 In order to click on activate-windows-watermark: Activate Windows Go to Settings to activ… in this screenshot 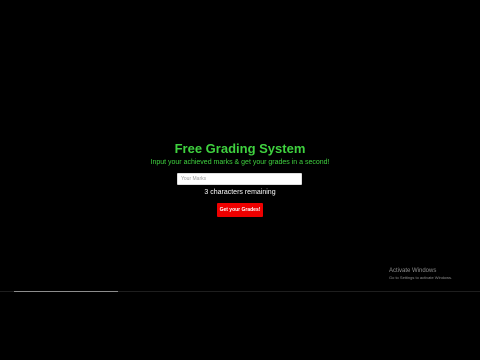, I will do `click(420, 274)`.